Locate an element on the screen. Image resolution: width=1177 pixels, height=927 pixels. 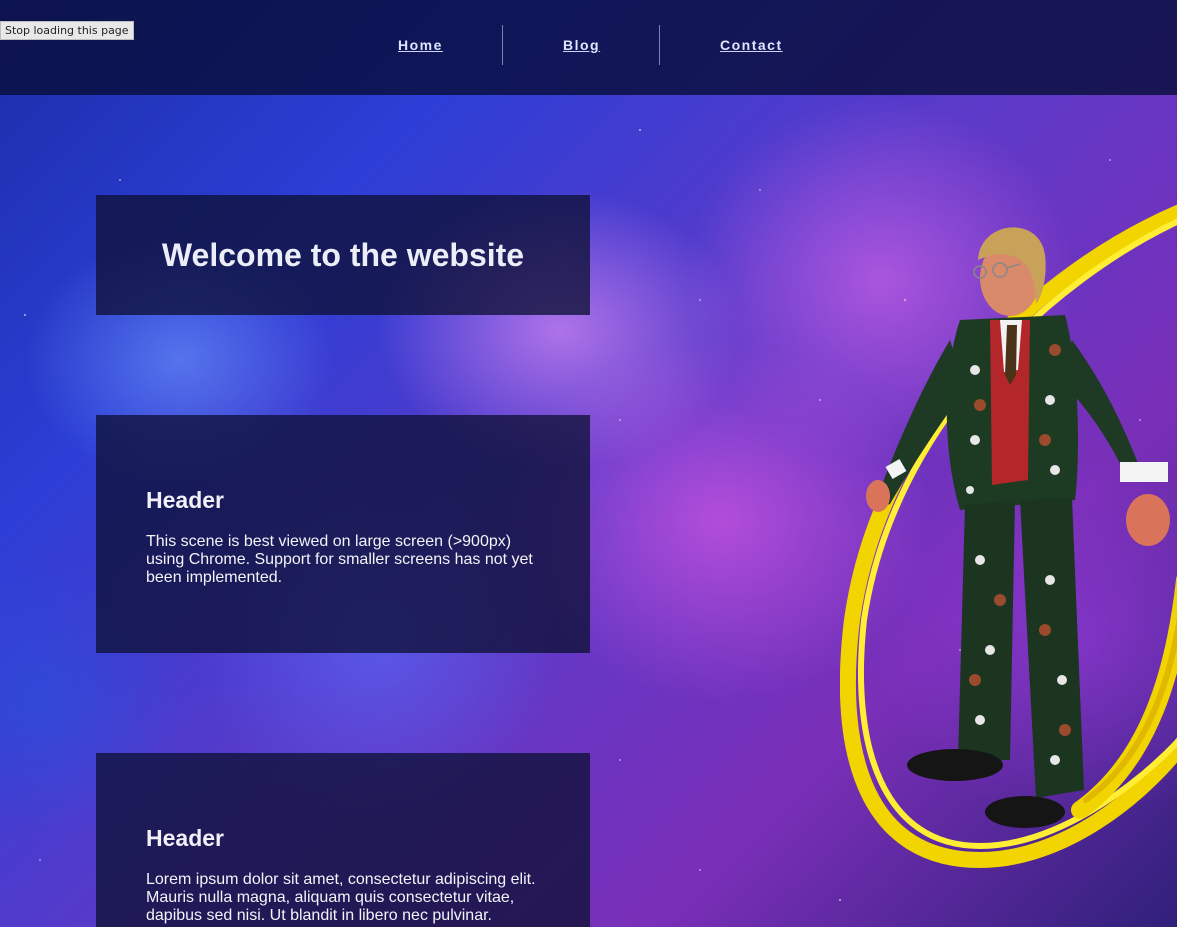
page-title: Welcome to the website is located at coordinates (343, 254).